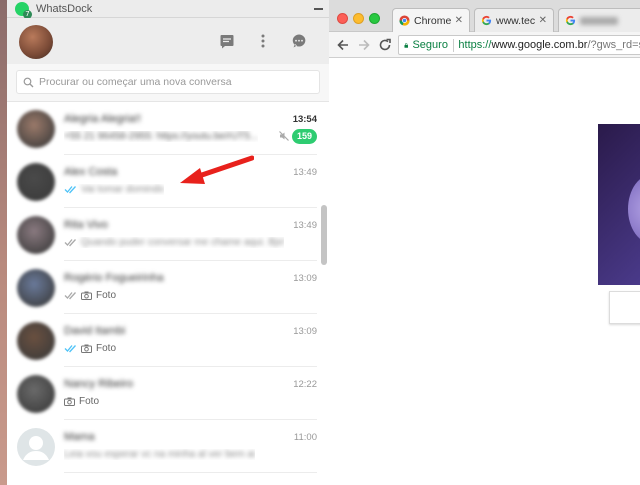 The height and width of the screenshot is (485, 640). Describe the element at coordinates (86, 225) in the screenshot. I see `chat-name: Rita Vivo` at that location.